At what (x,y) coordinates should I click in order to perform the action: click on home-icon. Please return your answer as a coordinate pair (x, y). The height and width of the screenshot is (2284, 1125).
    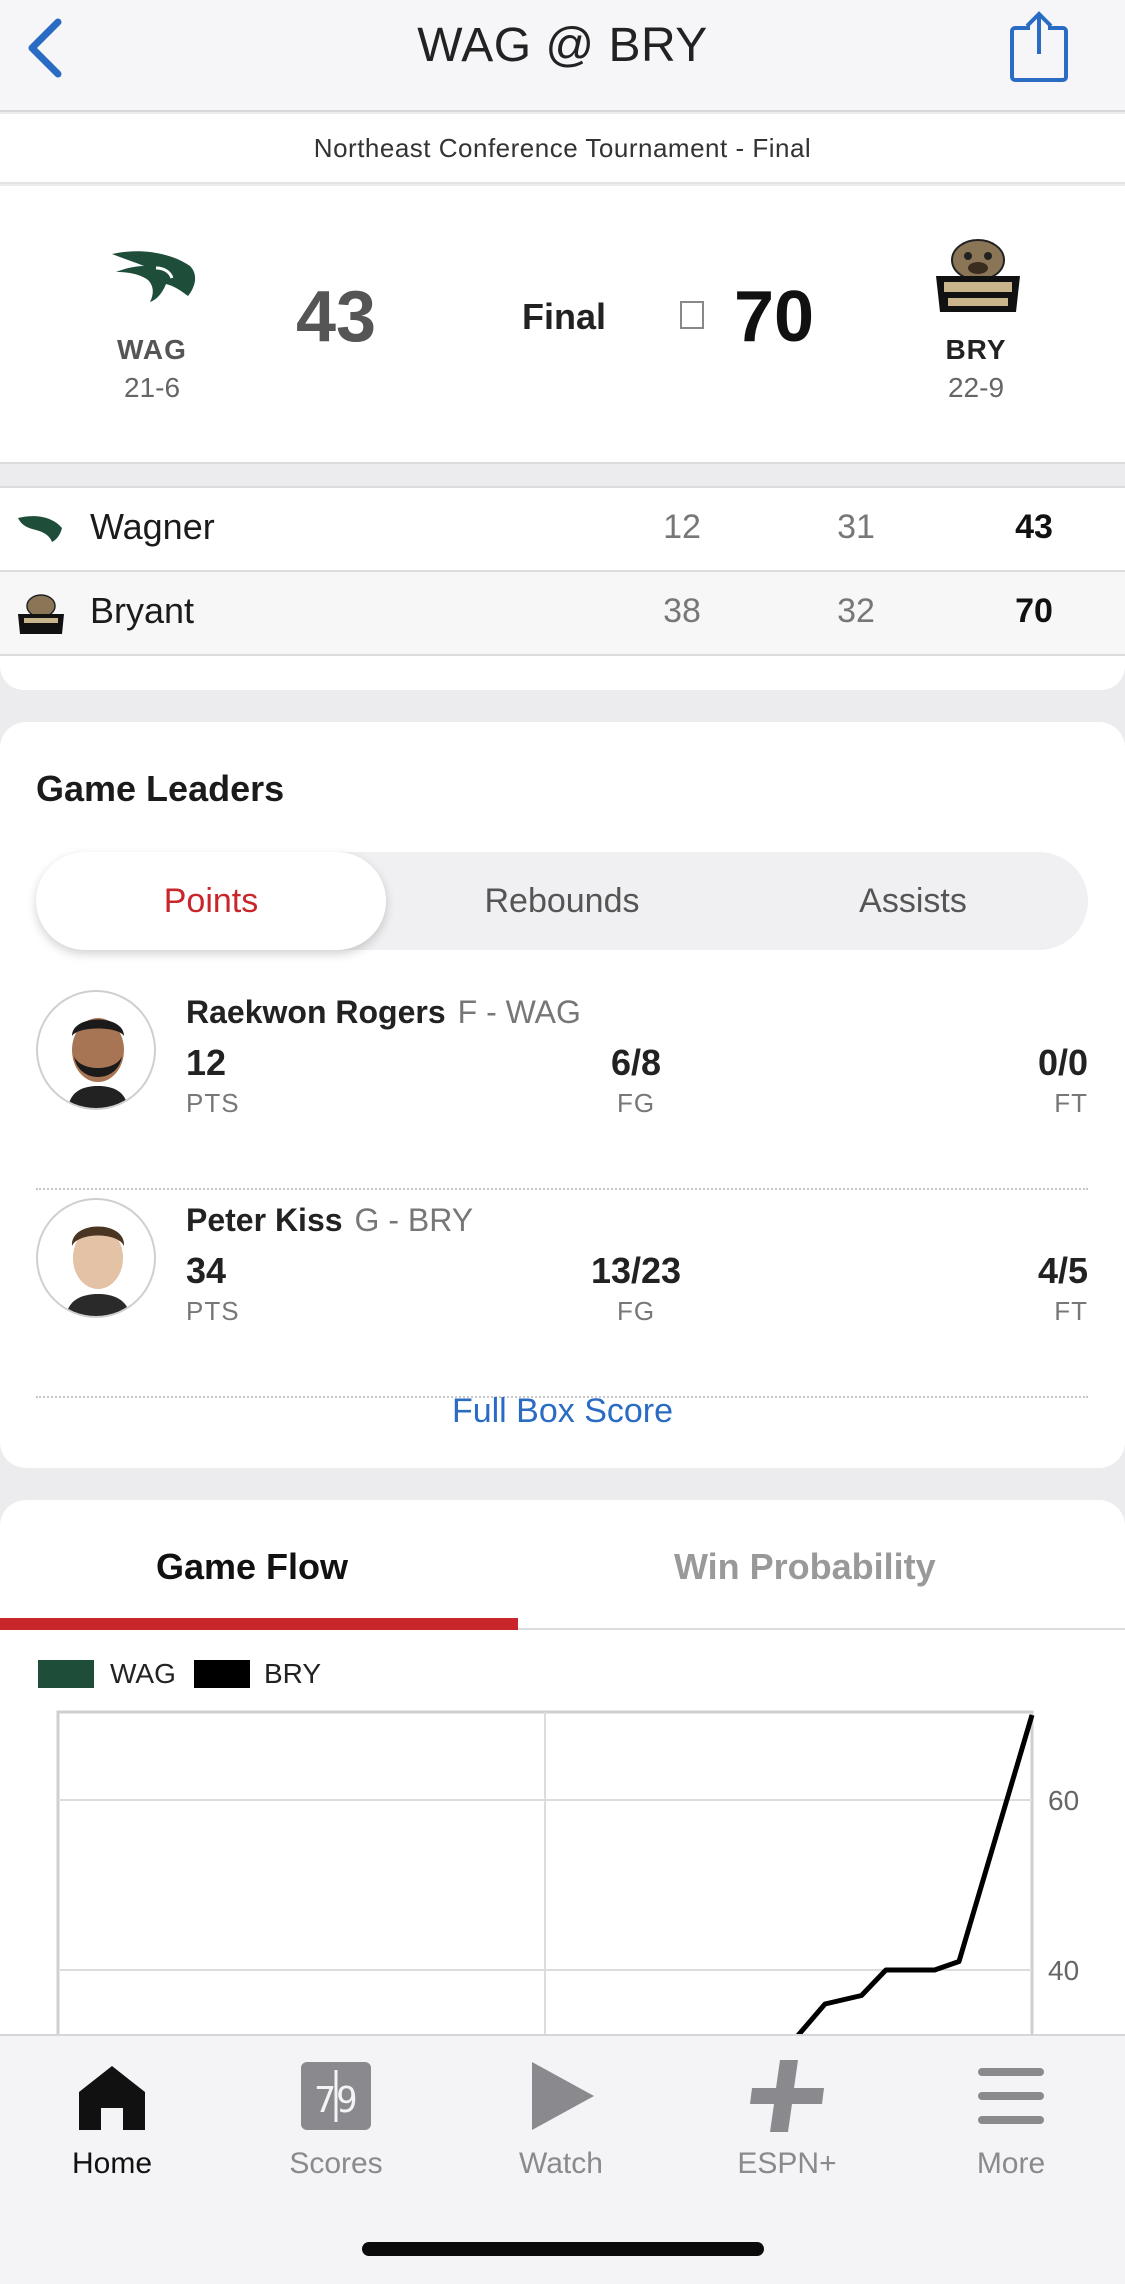
    Looking at the image, I should click on (112, 2098).